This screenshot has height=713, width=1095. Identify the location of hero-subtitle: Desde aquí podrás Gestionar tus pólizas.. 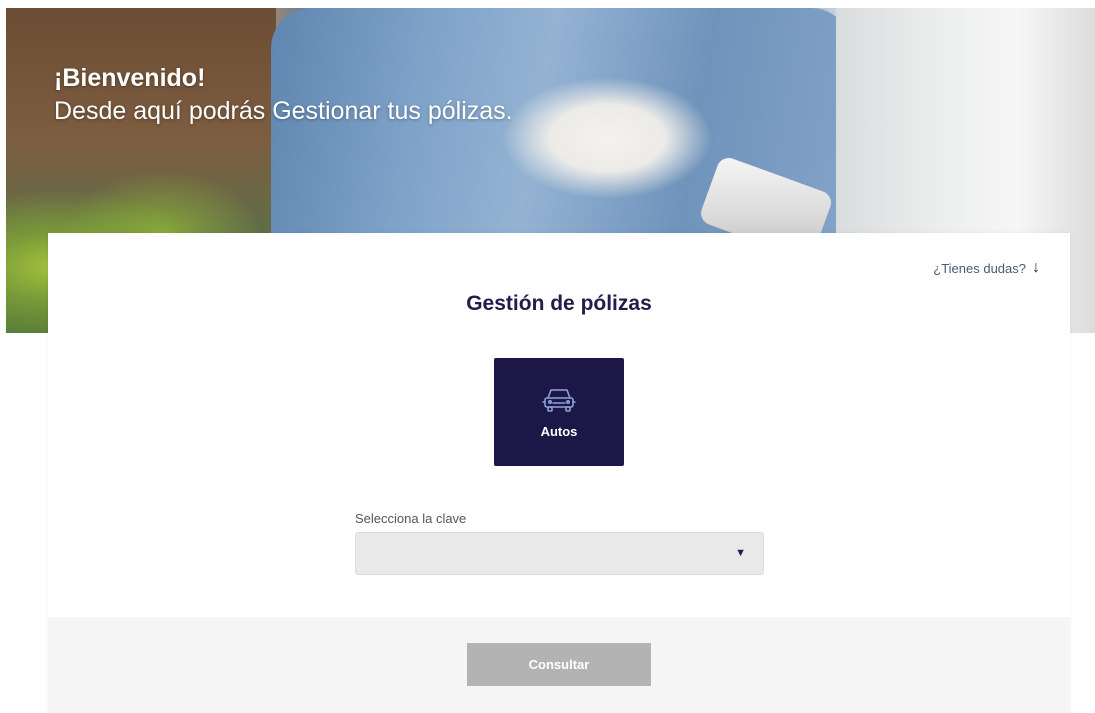
(283, 111).